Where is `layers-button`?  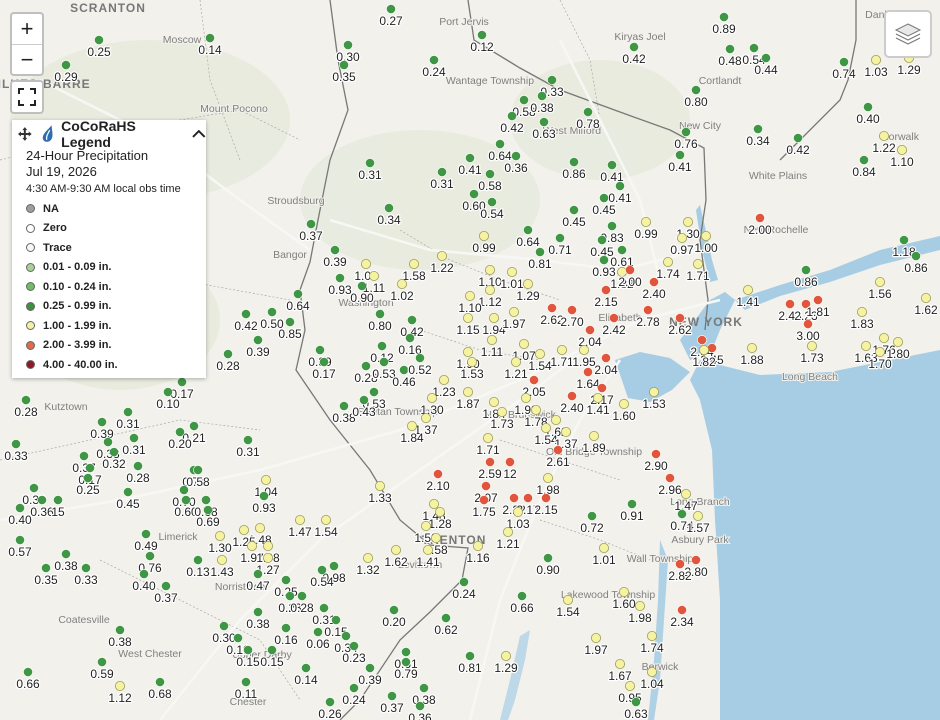 layers-button is located at coordinates (908, 34).